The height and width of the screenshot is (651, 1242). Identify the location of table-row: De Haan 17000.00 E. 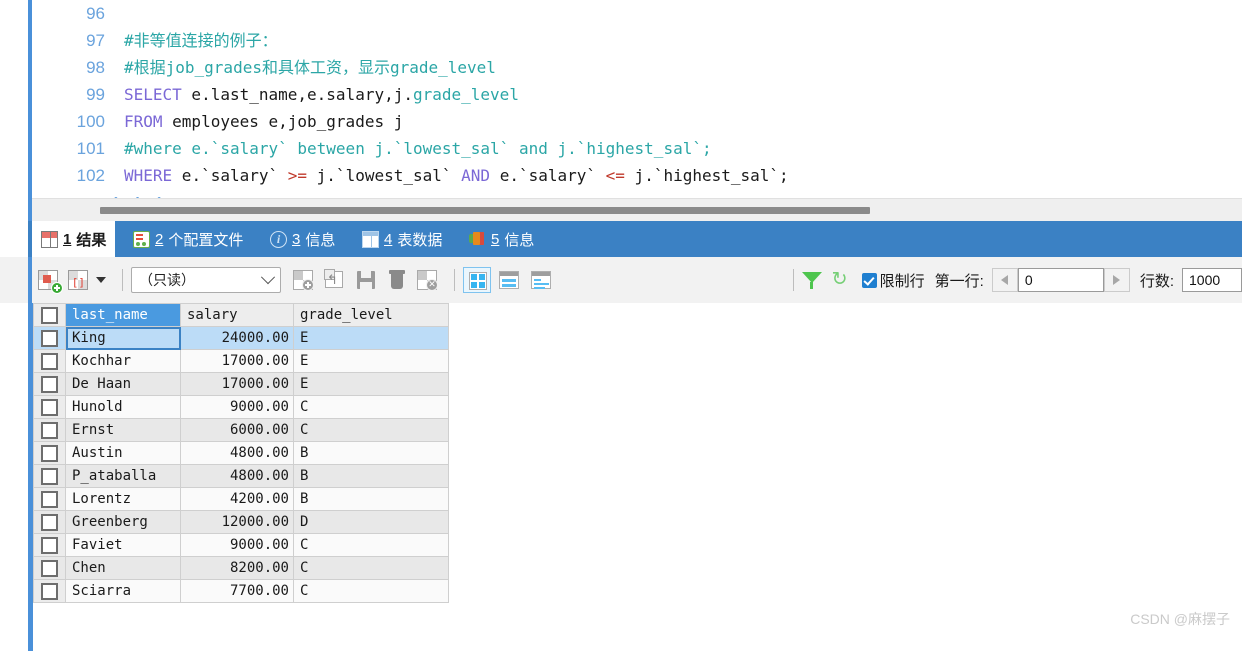
(241, 384).